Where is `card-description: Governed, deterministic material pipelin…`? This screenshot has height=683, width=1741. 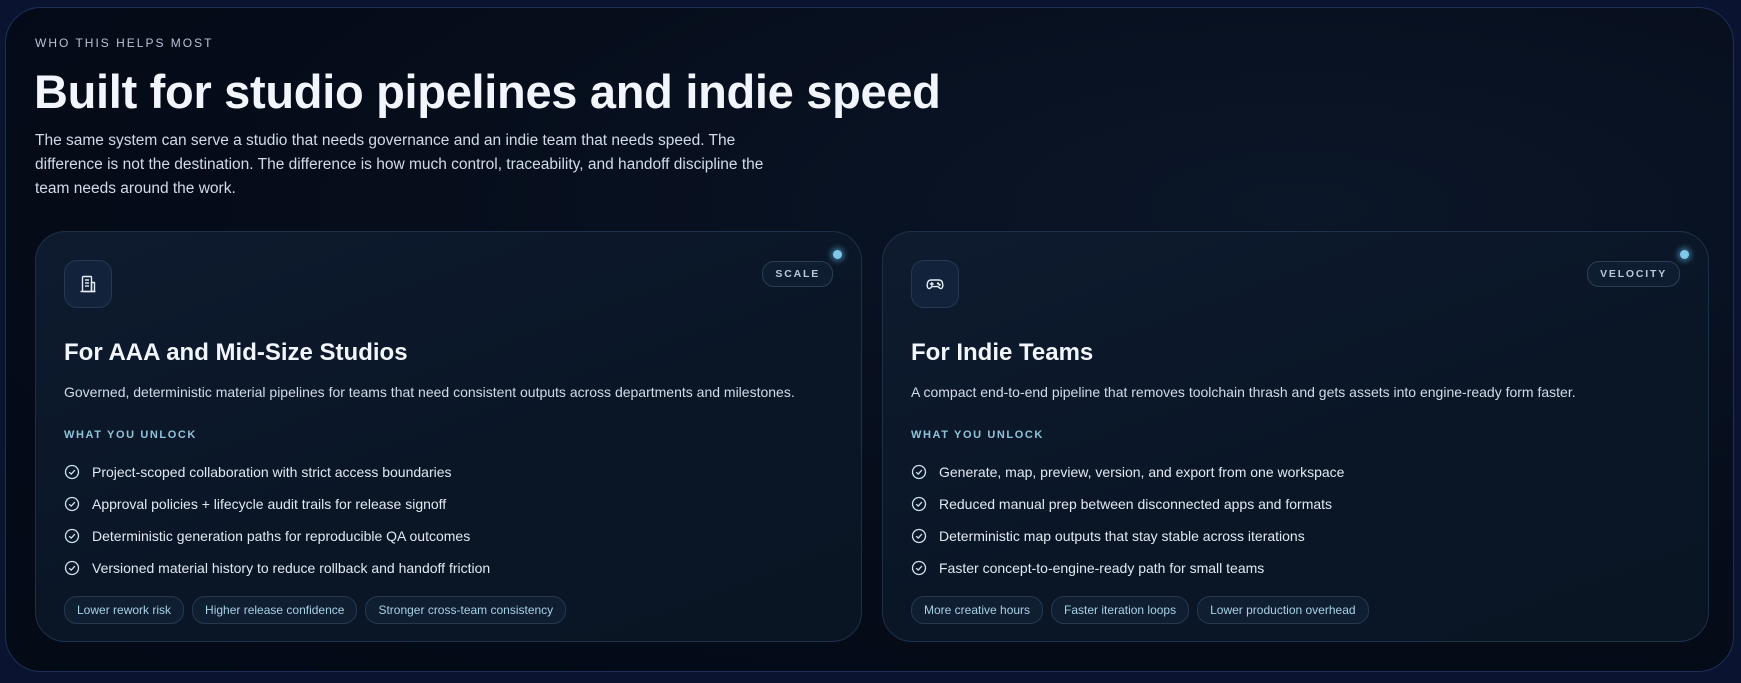 card-description: Governed, deterministic material pipelin… is located at coordinates (429, 392).